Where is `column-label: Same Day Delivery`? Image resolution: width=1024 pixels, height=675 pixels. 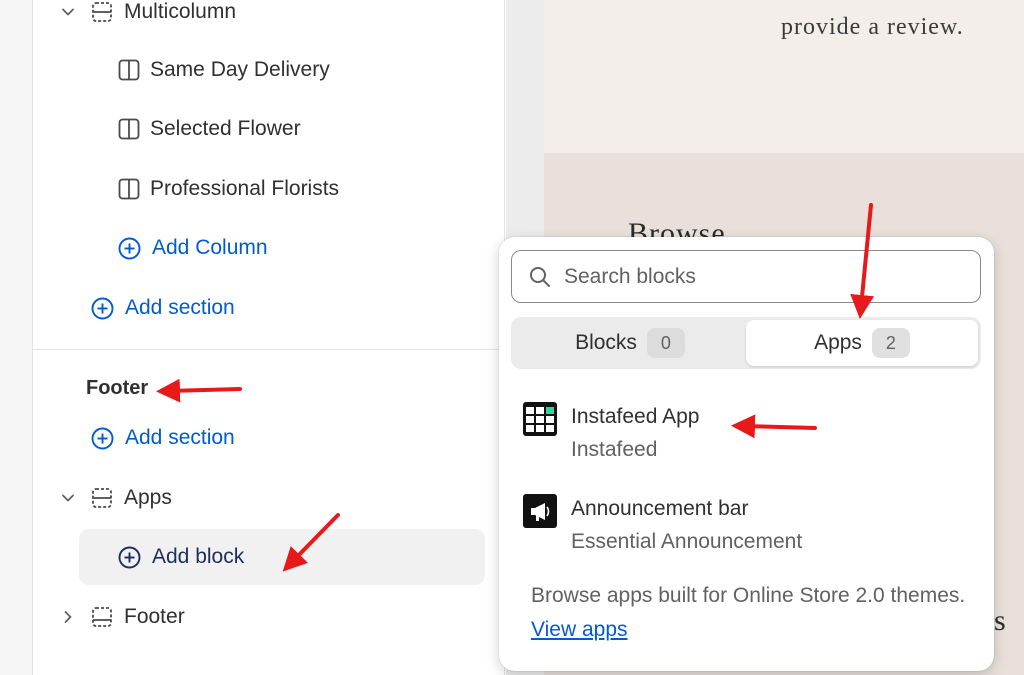 column-label: Same Day Delivery is located at coordinates (240, 69).